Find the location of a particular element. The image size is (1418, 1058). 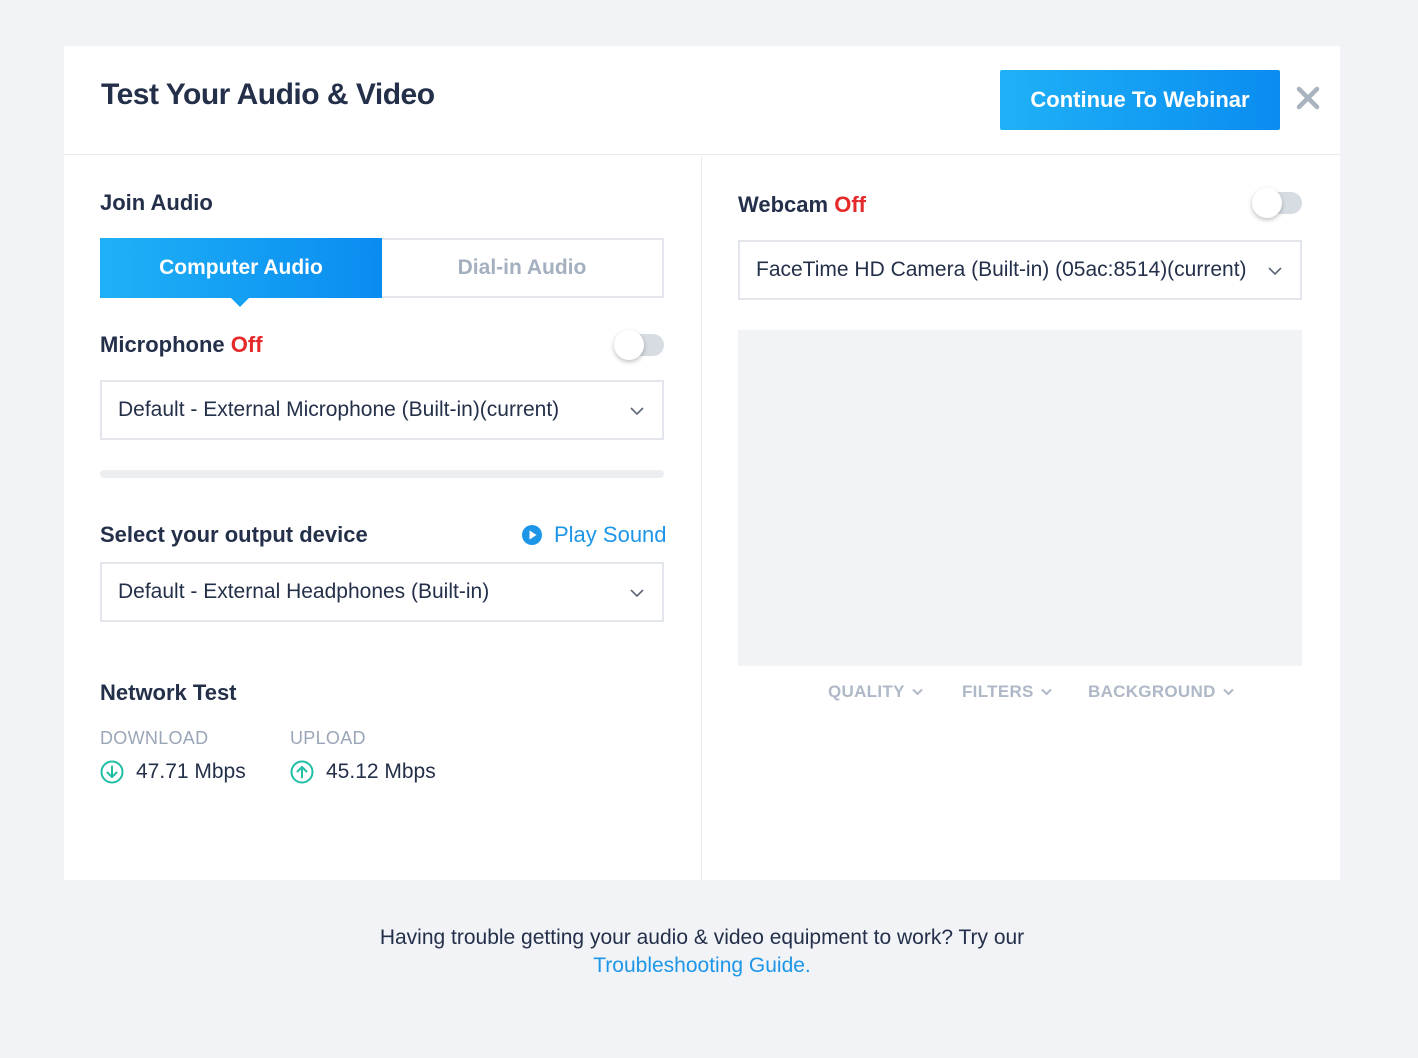

close-icon is located at coordinates (1308, 98).